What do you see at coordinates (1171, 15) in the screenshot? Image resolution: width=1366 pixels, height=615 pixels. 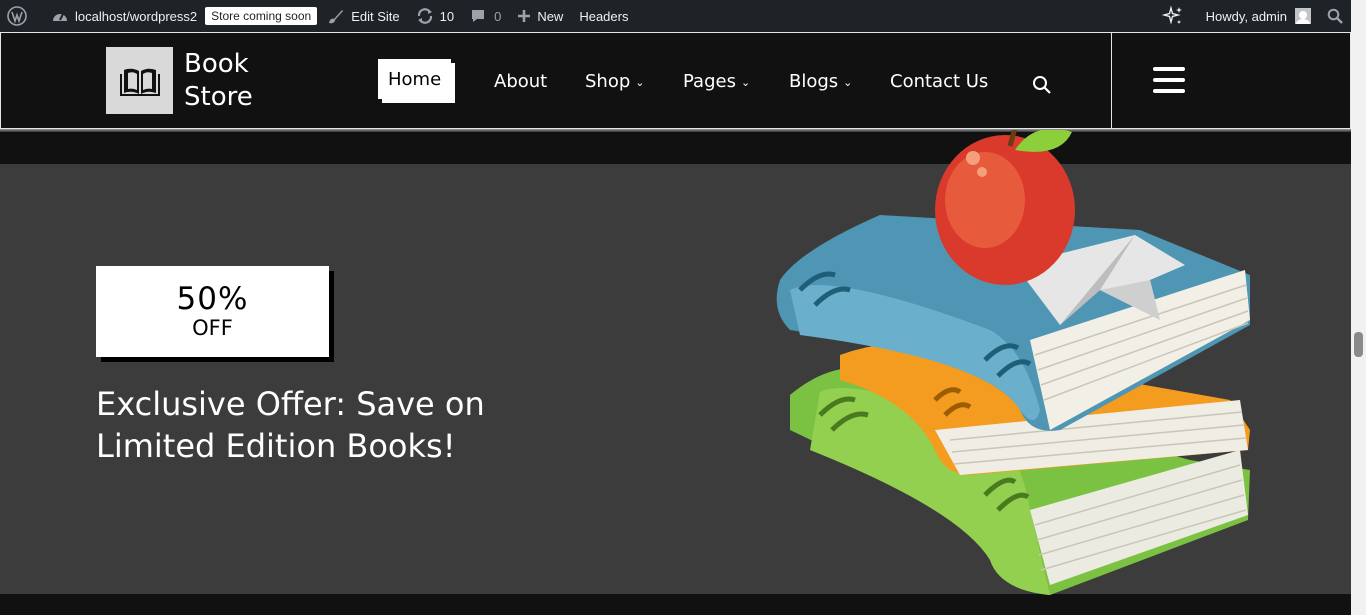 I see `sparkle-icon` at bounding box center [1171, 15].